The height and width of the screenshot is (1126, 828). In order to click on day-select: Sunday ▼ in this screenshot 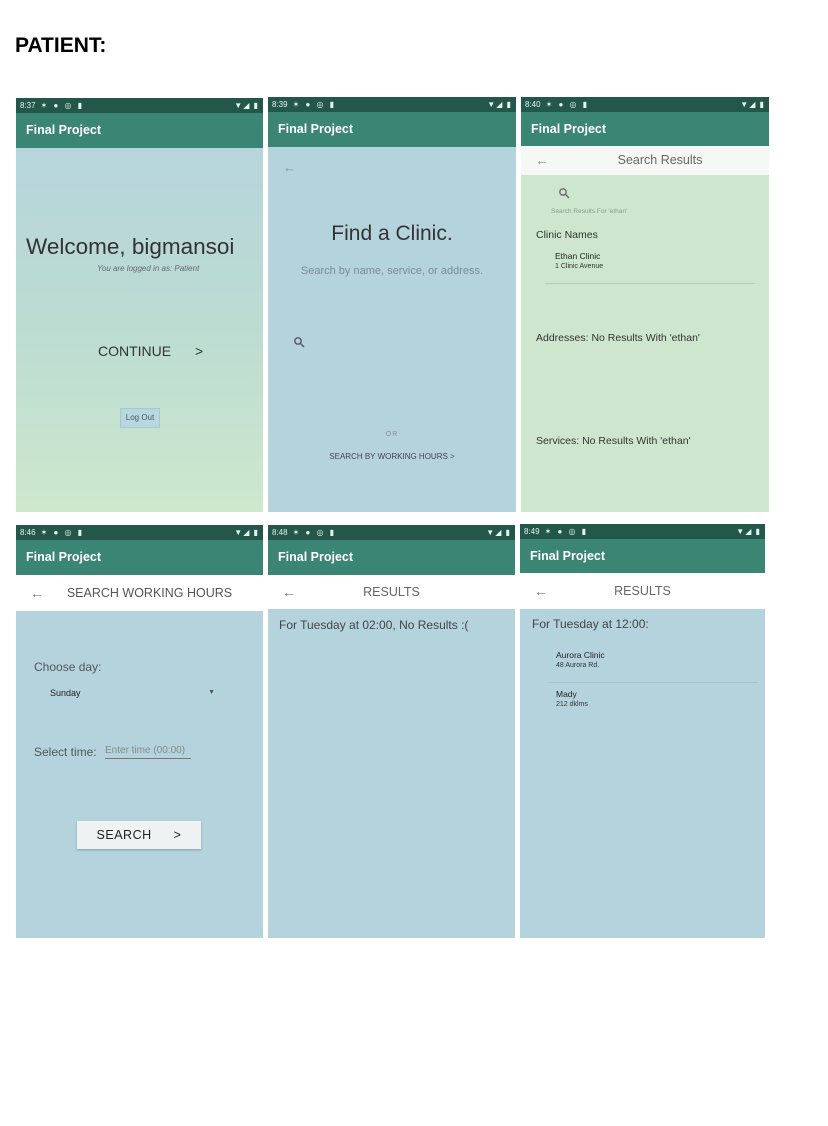, I will do `click(132, 694)`.